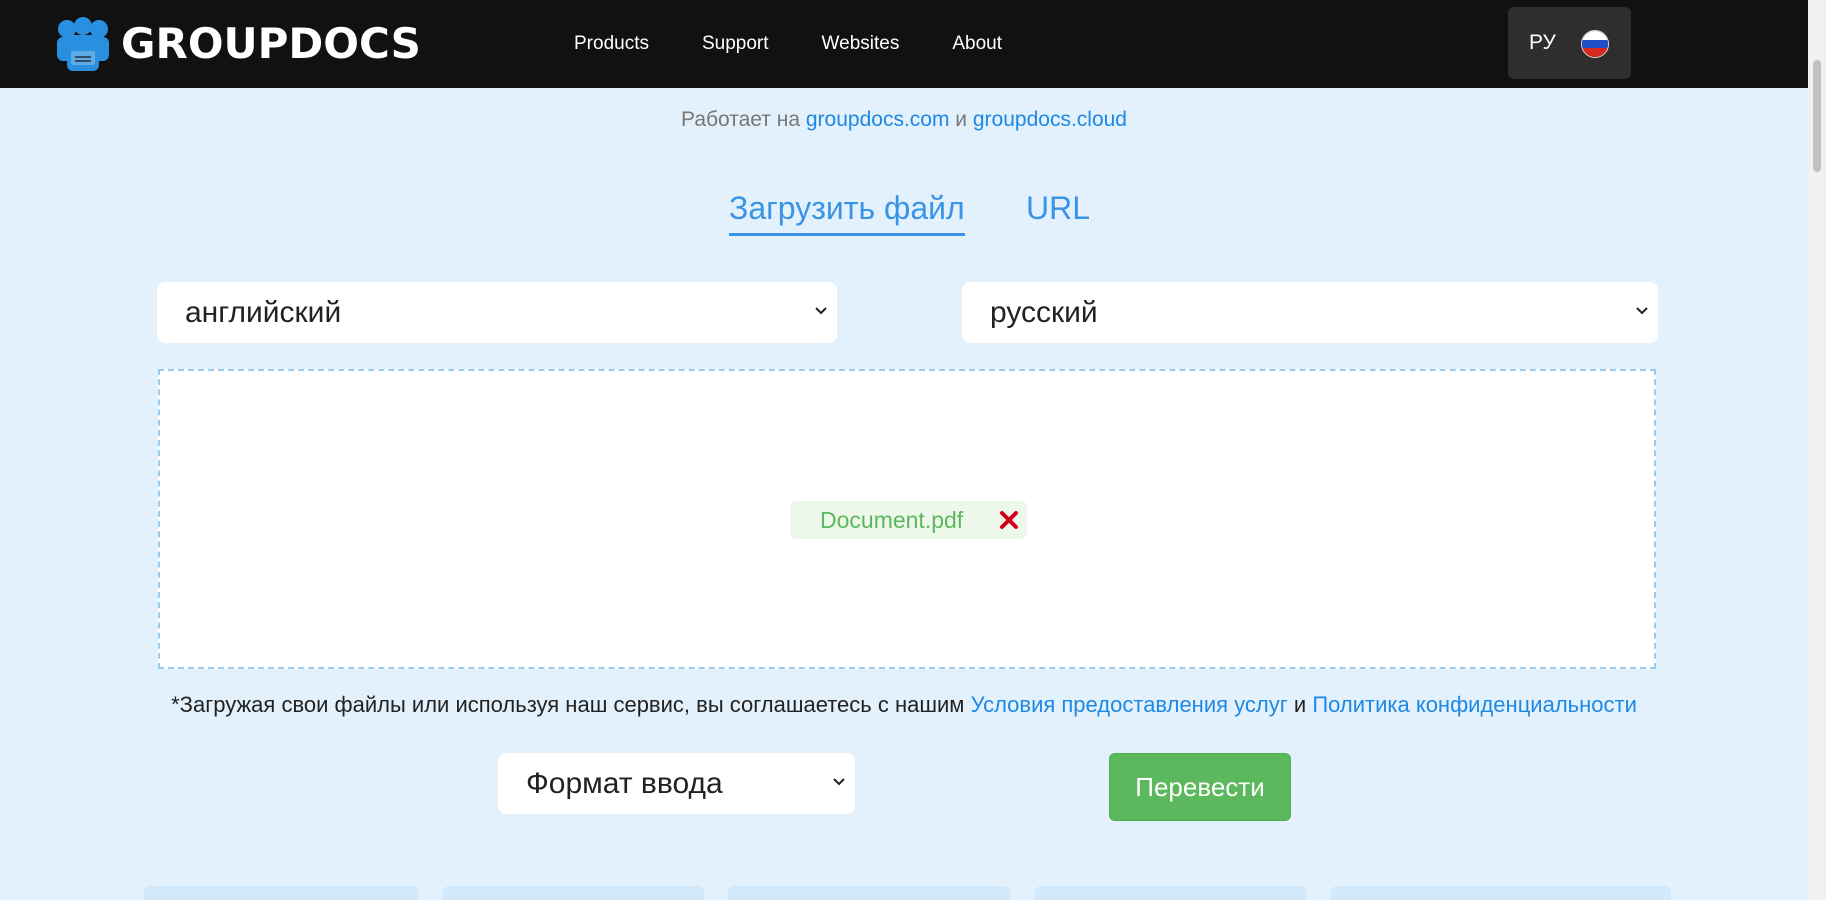 This screenshot has height=900, width=1826. Describe the element at coordinates (1129, 704) in the screenshot. I see `terms-of-service-link: Условия предоставления услуг` at that location.